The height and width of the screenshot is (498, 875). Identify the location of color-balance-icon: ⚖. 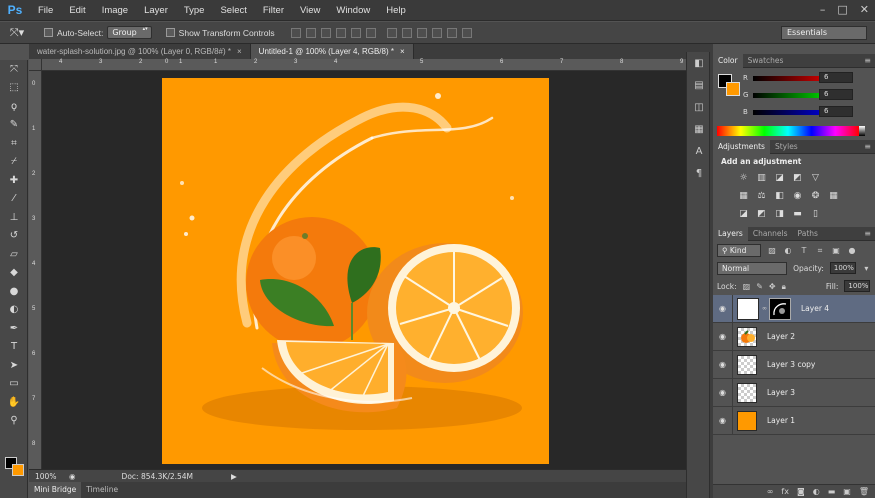
(761, 196).